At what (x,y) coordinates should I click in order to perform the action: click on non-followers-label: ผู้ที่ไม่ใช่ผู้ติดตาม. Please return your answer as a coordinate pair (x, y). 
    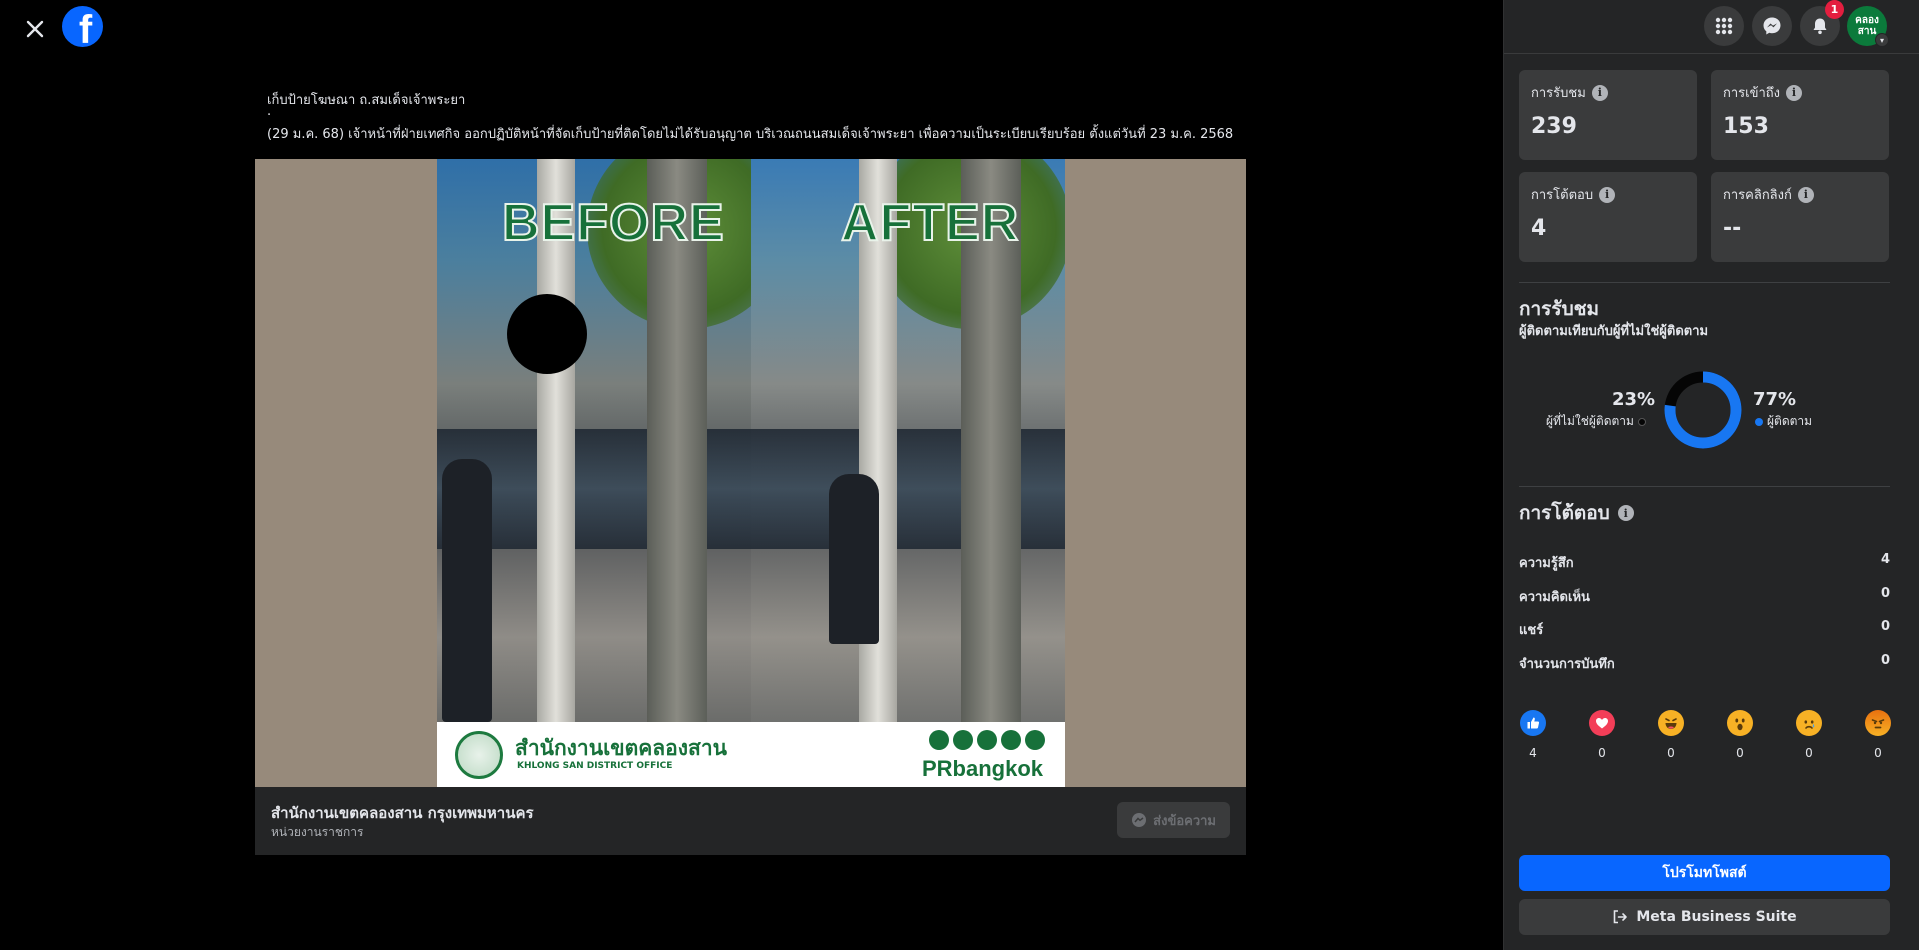
    Looking at the image, I should click on (1596, 421).